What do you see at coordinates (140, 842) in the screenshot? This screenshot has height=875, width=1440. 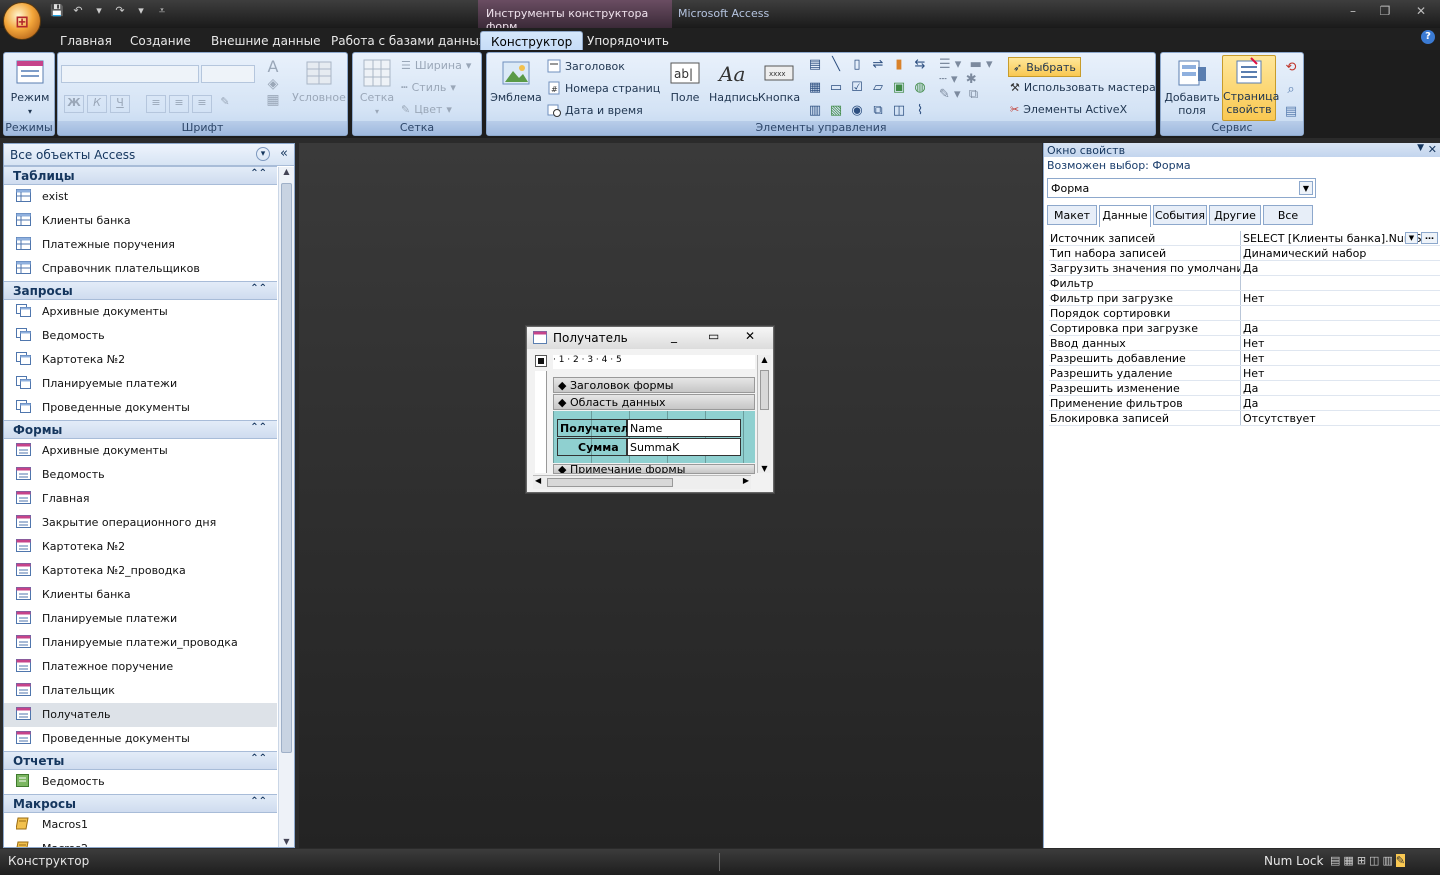 I see `nav-item-macros: Macros2` at bounding box center [140, 842].